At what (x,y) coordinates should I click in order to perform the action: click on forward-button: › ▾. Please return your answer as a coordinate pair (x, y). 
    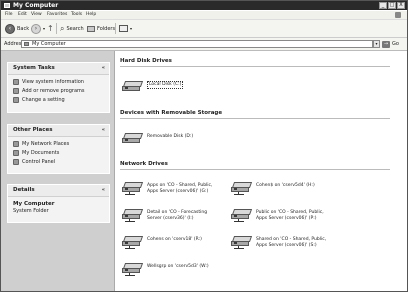
    Looking at the image, I should click on (38, 28).